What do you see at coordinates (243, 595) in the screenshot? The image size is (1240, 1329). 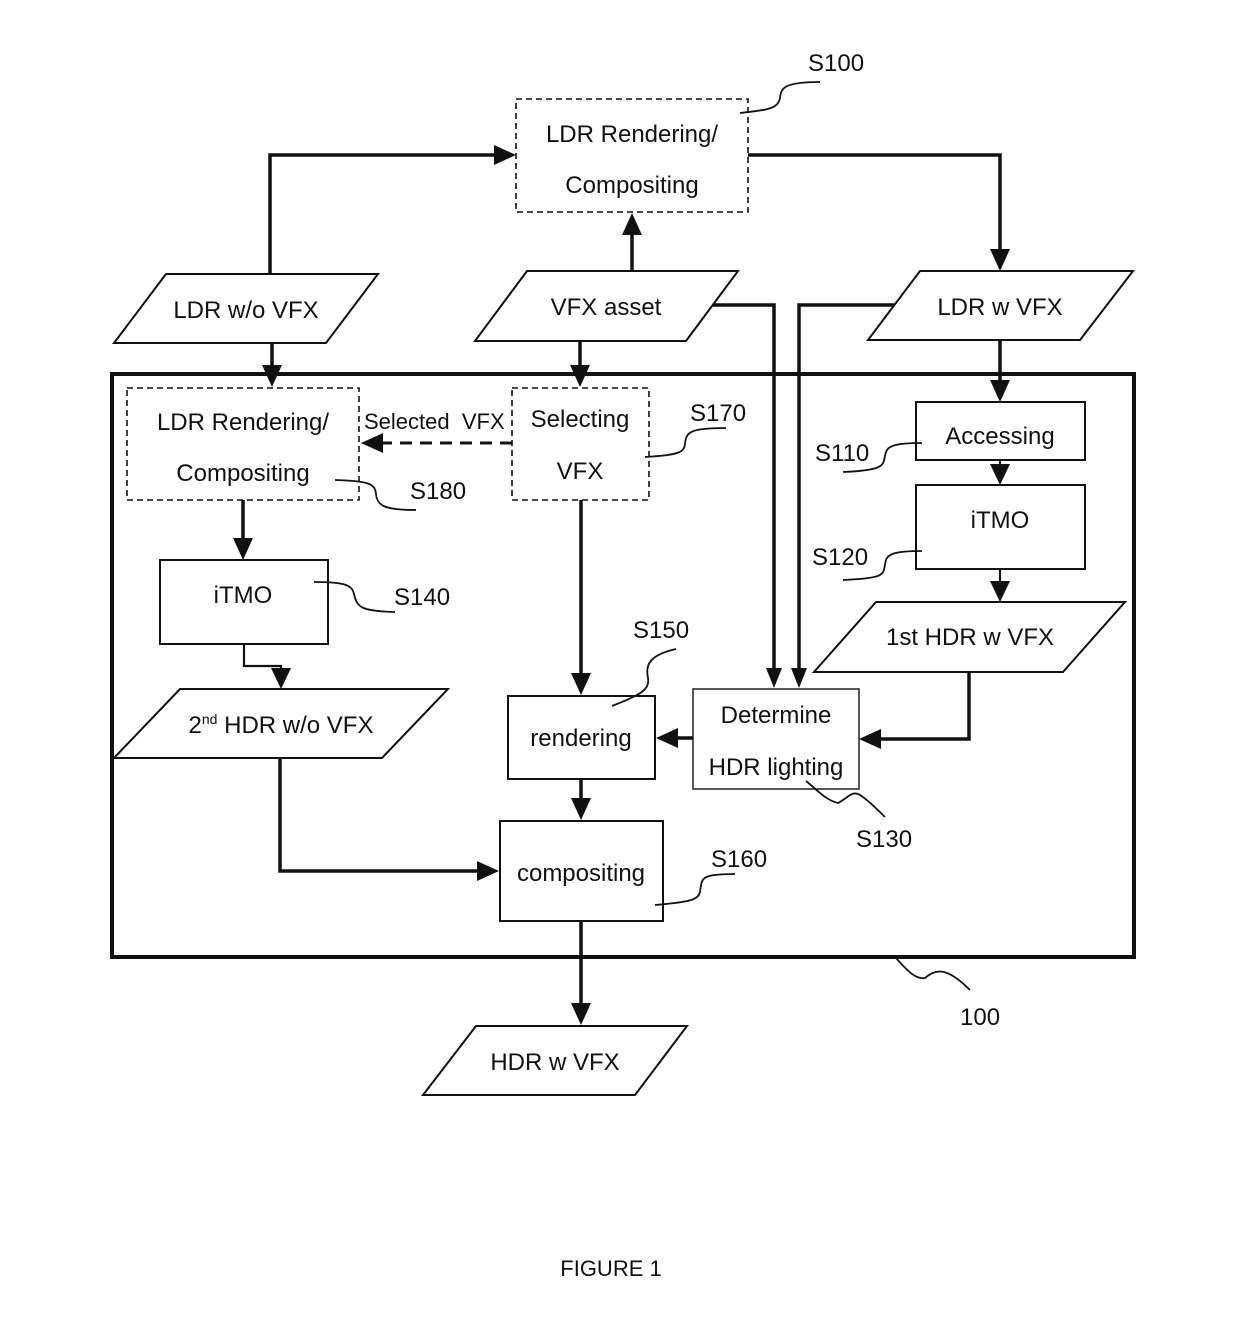 I see `s140-label: iTMO` at bounding box center [243, 595].